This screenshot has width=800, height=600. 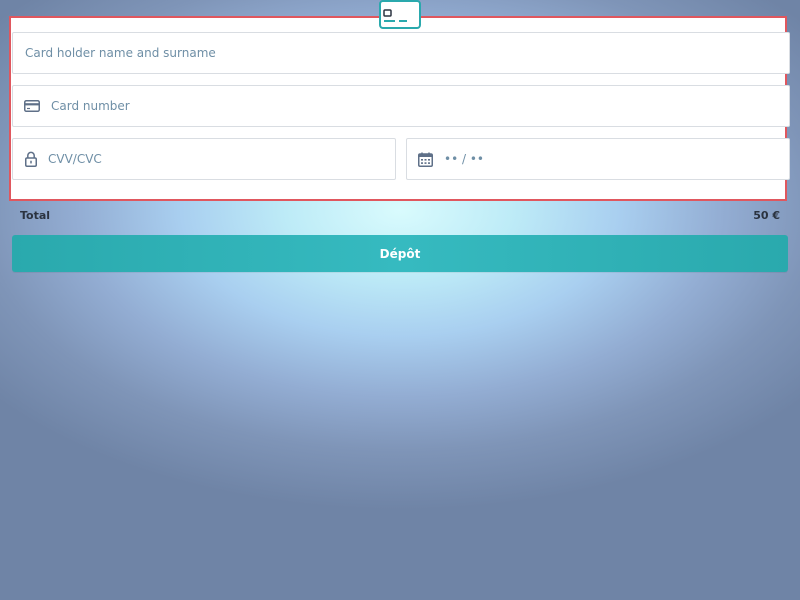 What do you see at coordinates (120, 53) in the screenshot?
I see `cardholder-name-placeholder: Card holder name and surname` at bounding box center [120, 53].